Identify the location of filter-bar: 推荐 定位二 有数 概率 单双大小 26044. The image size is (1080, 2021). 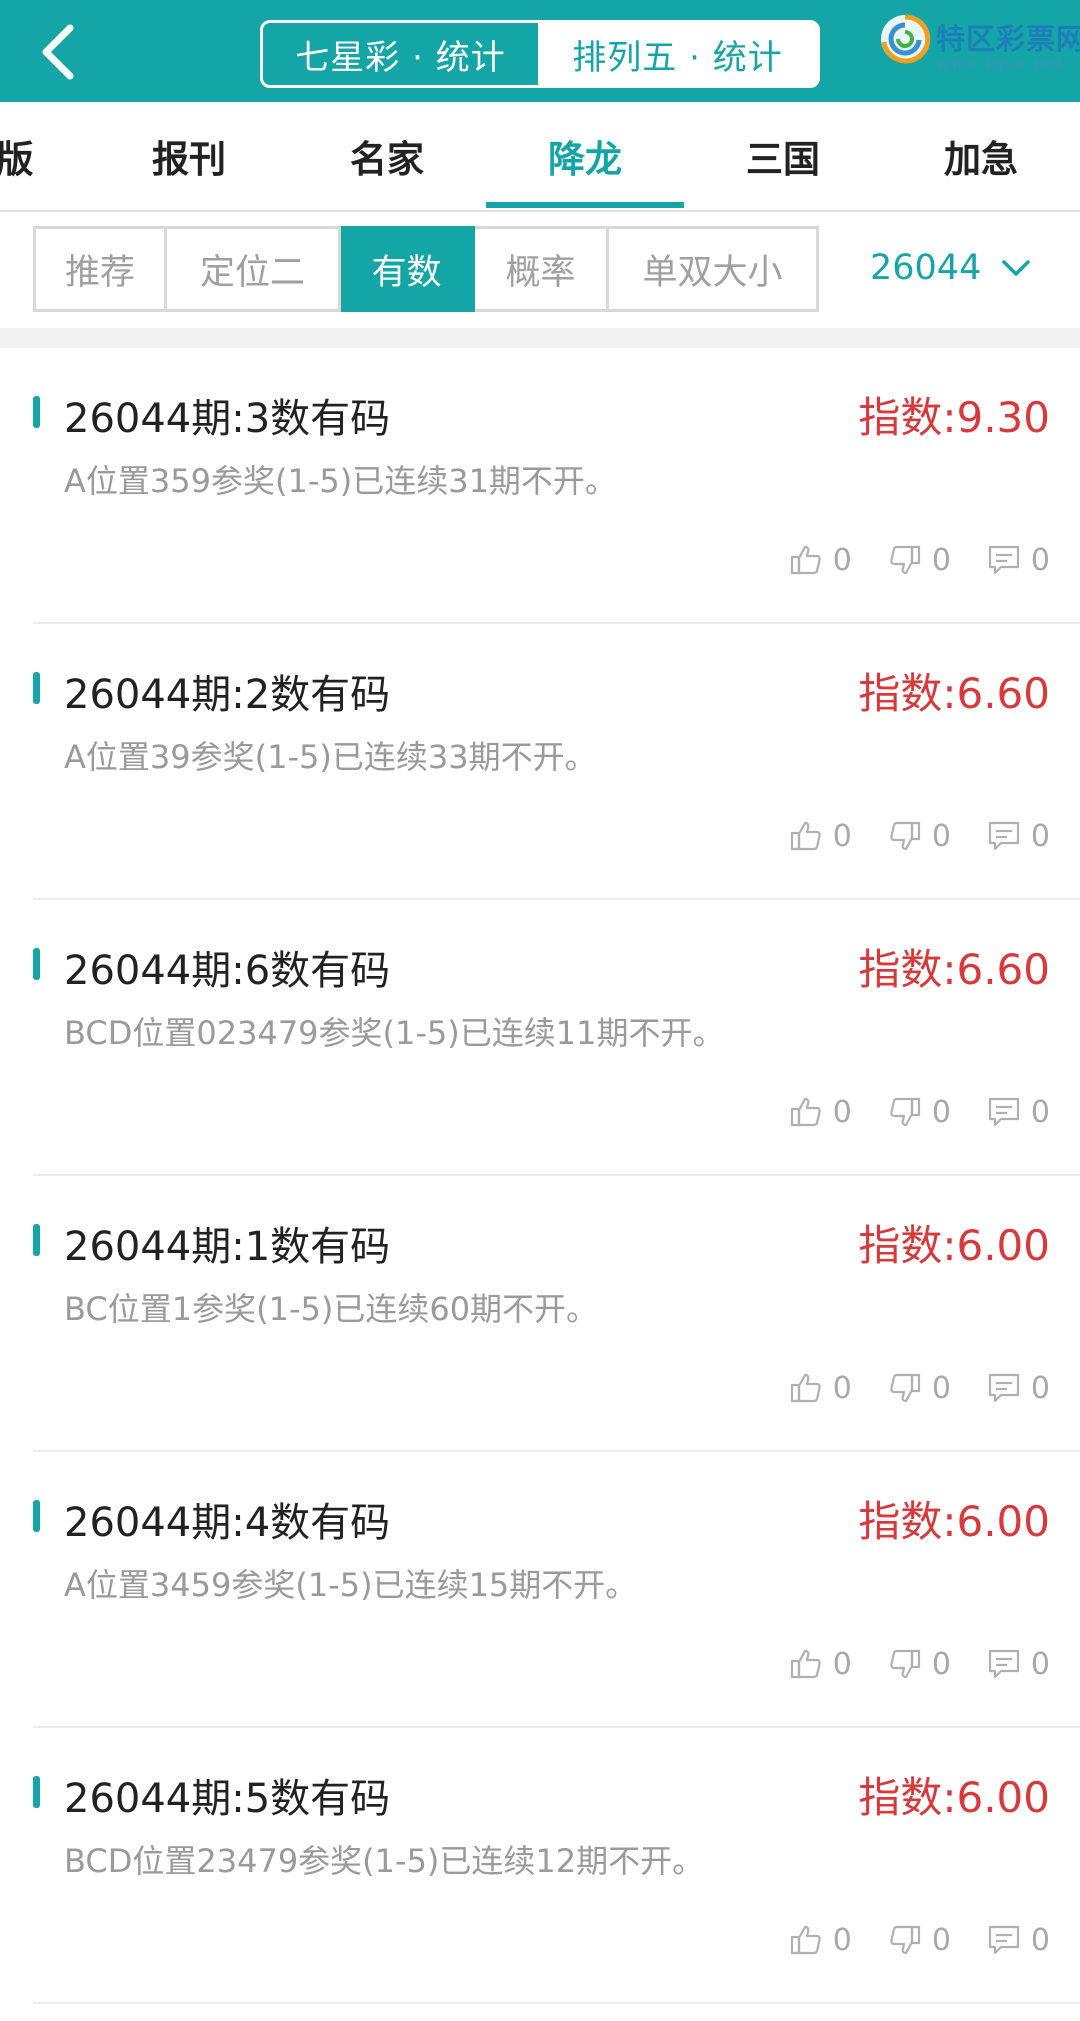
(540, 270).